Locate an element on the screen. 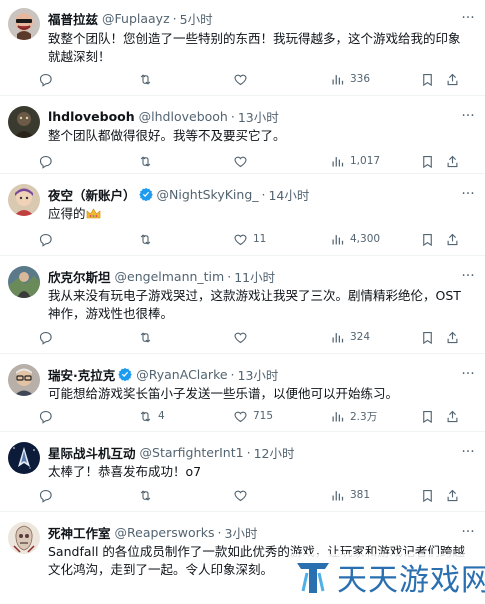 This screenshot has width=485, height=604. author-name: 福普拉兹 is located at coordinates (73, 18).